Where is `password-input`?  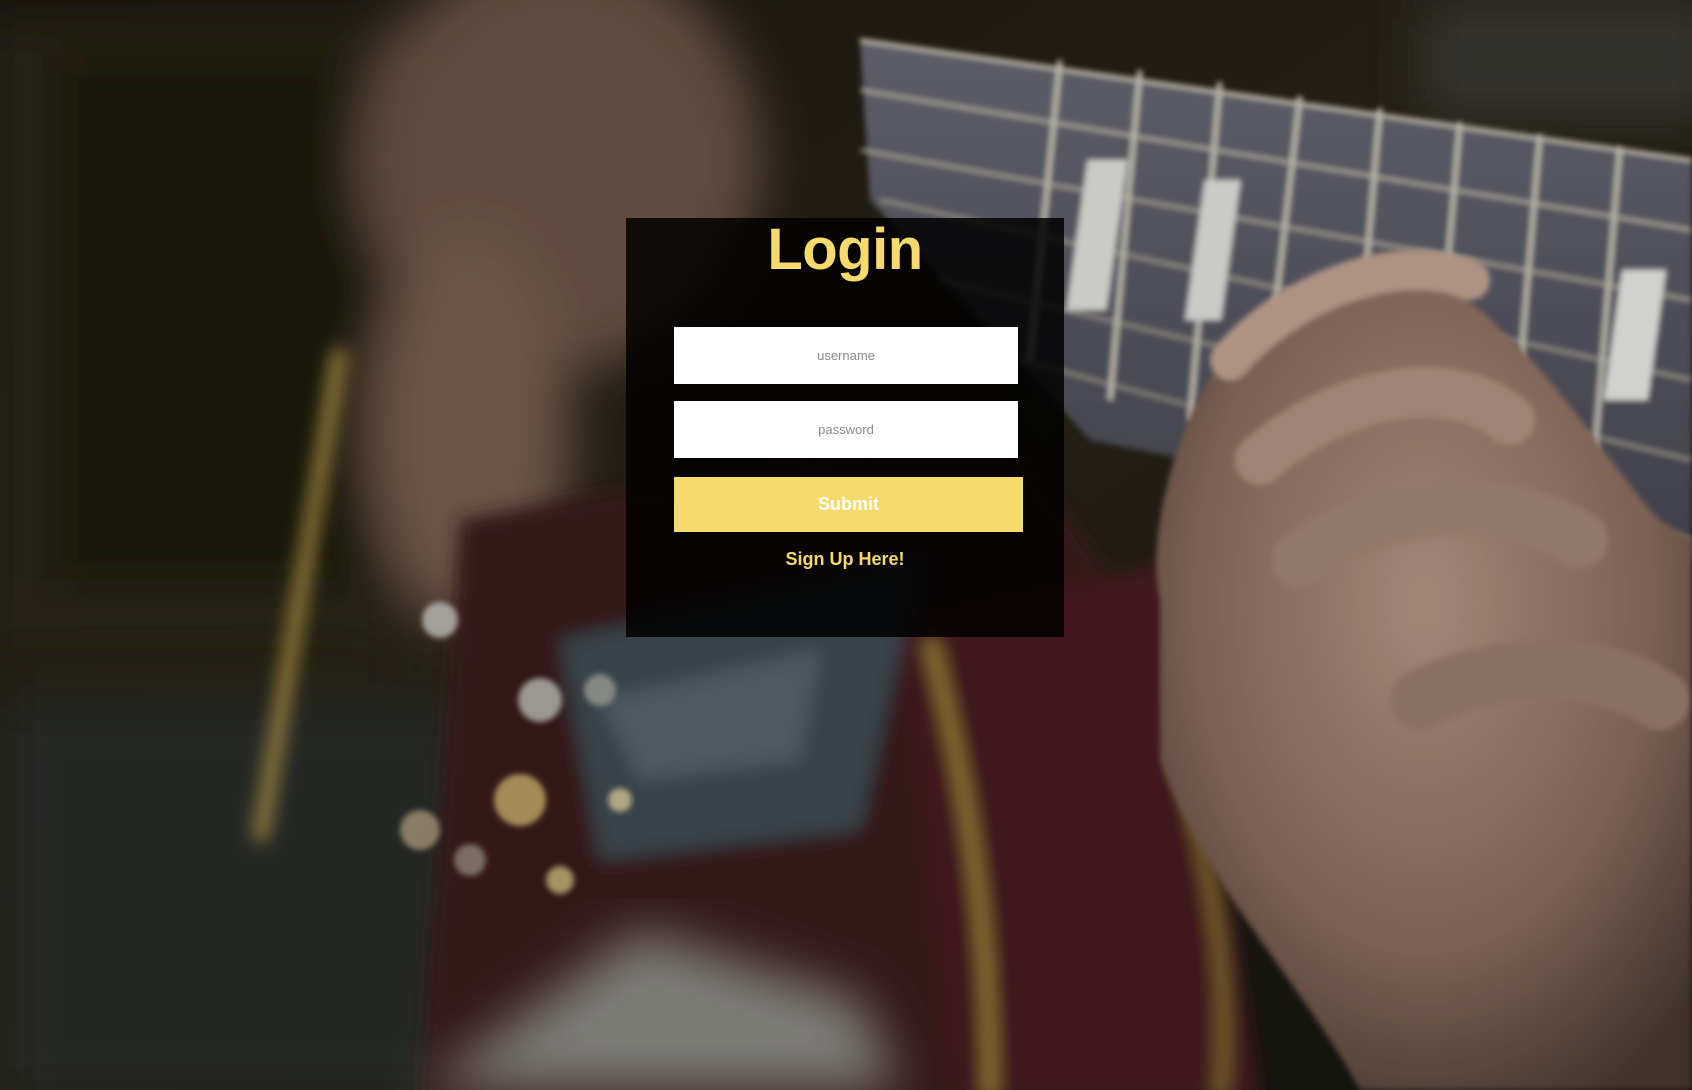
password-input is located at coordinates (846, 429).